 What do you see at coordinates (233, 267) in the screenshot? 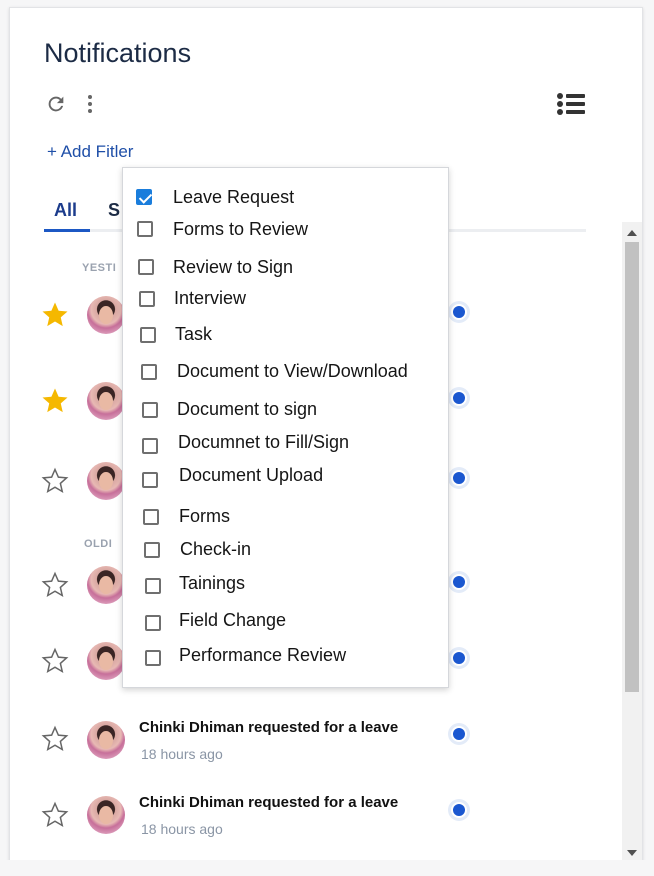
I see `filter-option-label: Review to Sign` at bounding box center [233, 267].